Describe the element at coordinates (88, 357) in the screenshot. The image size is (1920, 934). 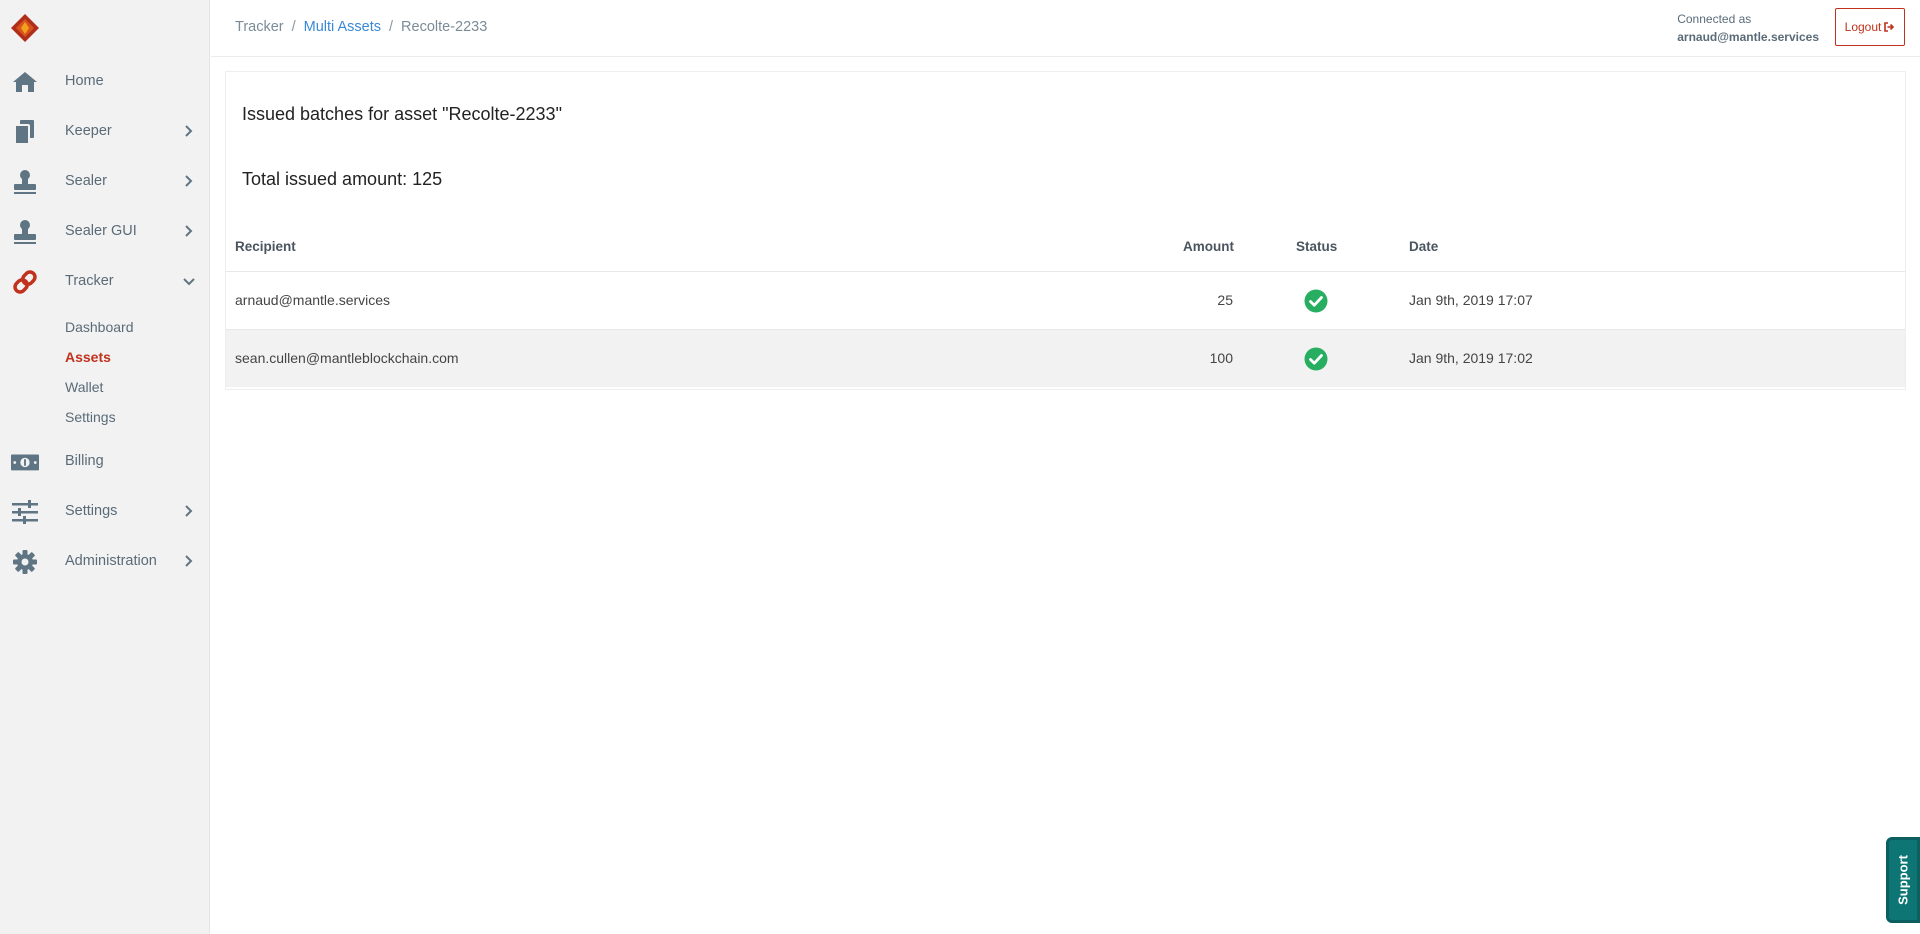
I see `sidebar-subitem-assets: Assets` at that location.